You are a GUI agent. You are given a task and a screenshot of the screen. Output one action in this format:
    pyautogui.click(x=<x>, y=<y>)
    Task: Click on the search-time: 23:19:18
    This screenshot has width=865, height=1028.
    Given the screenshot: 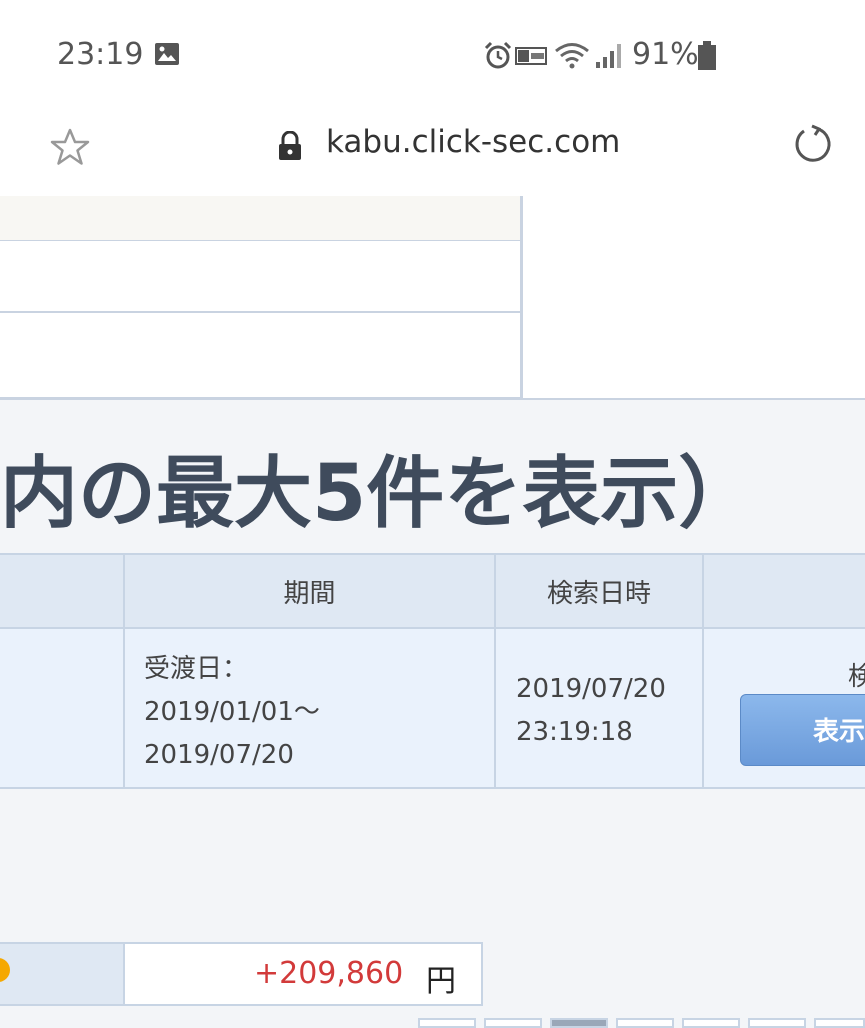 What is the action you would take?
    pyautogui.click(x=574, y=732)
    